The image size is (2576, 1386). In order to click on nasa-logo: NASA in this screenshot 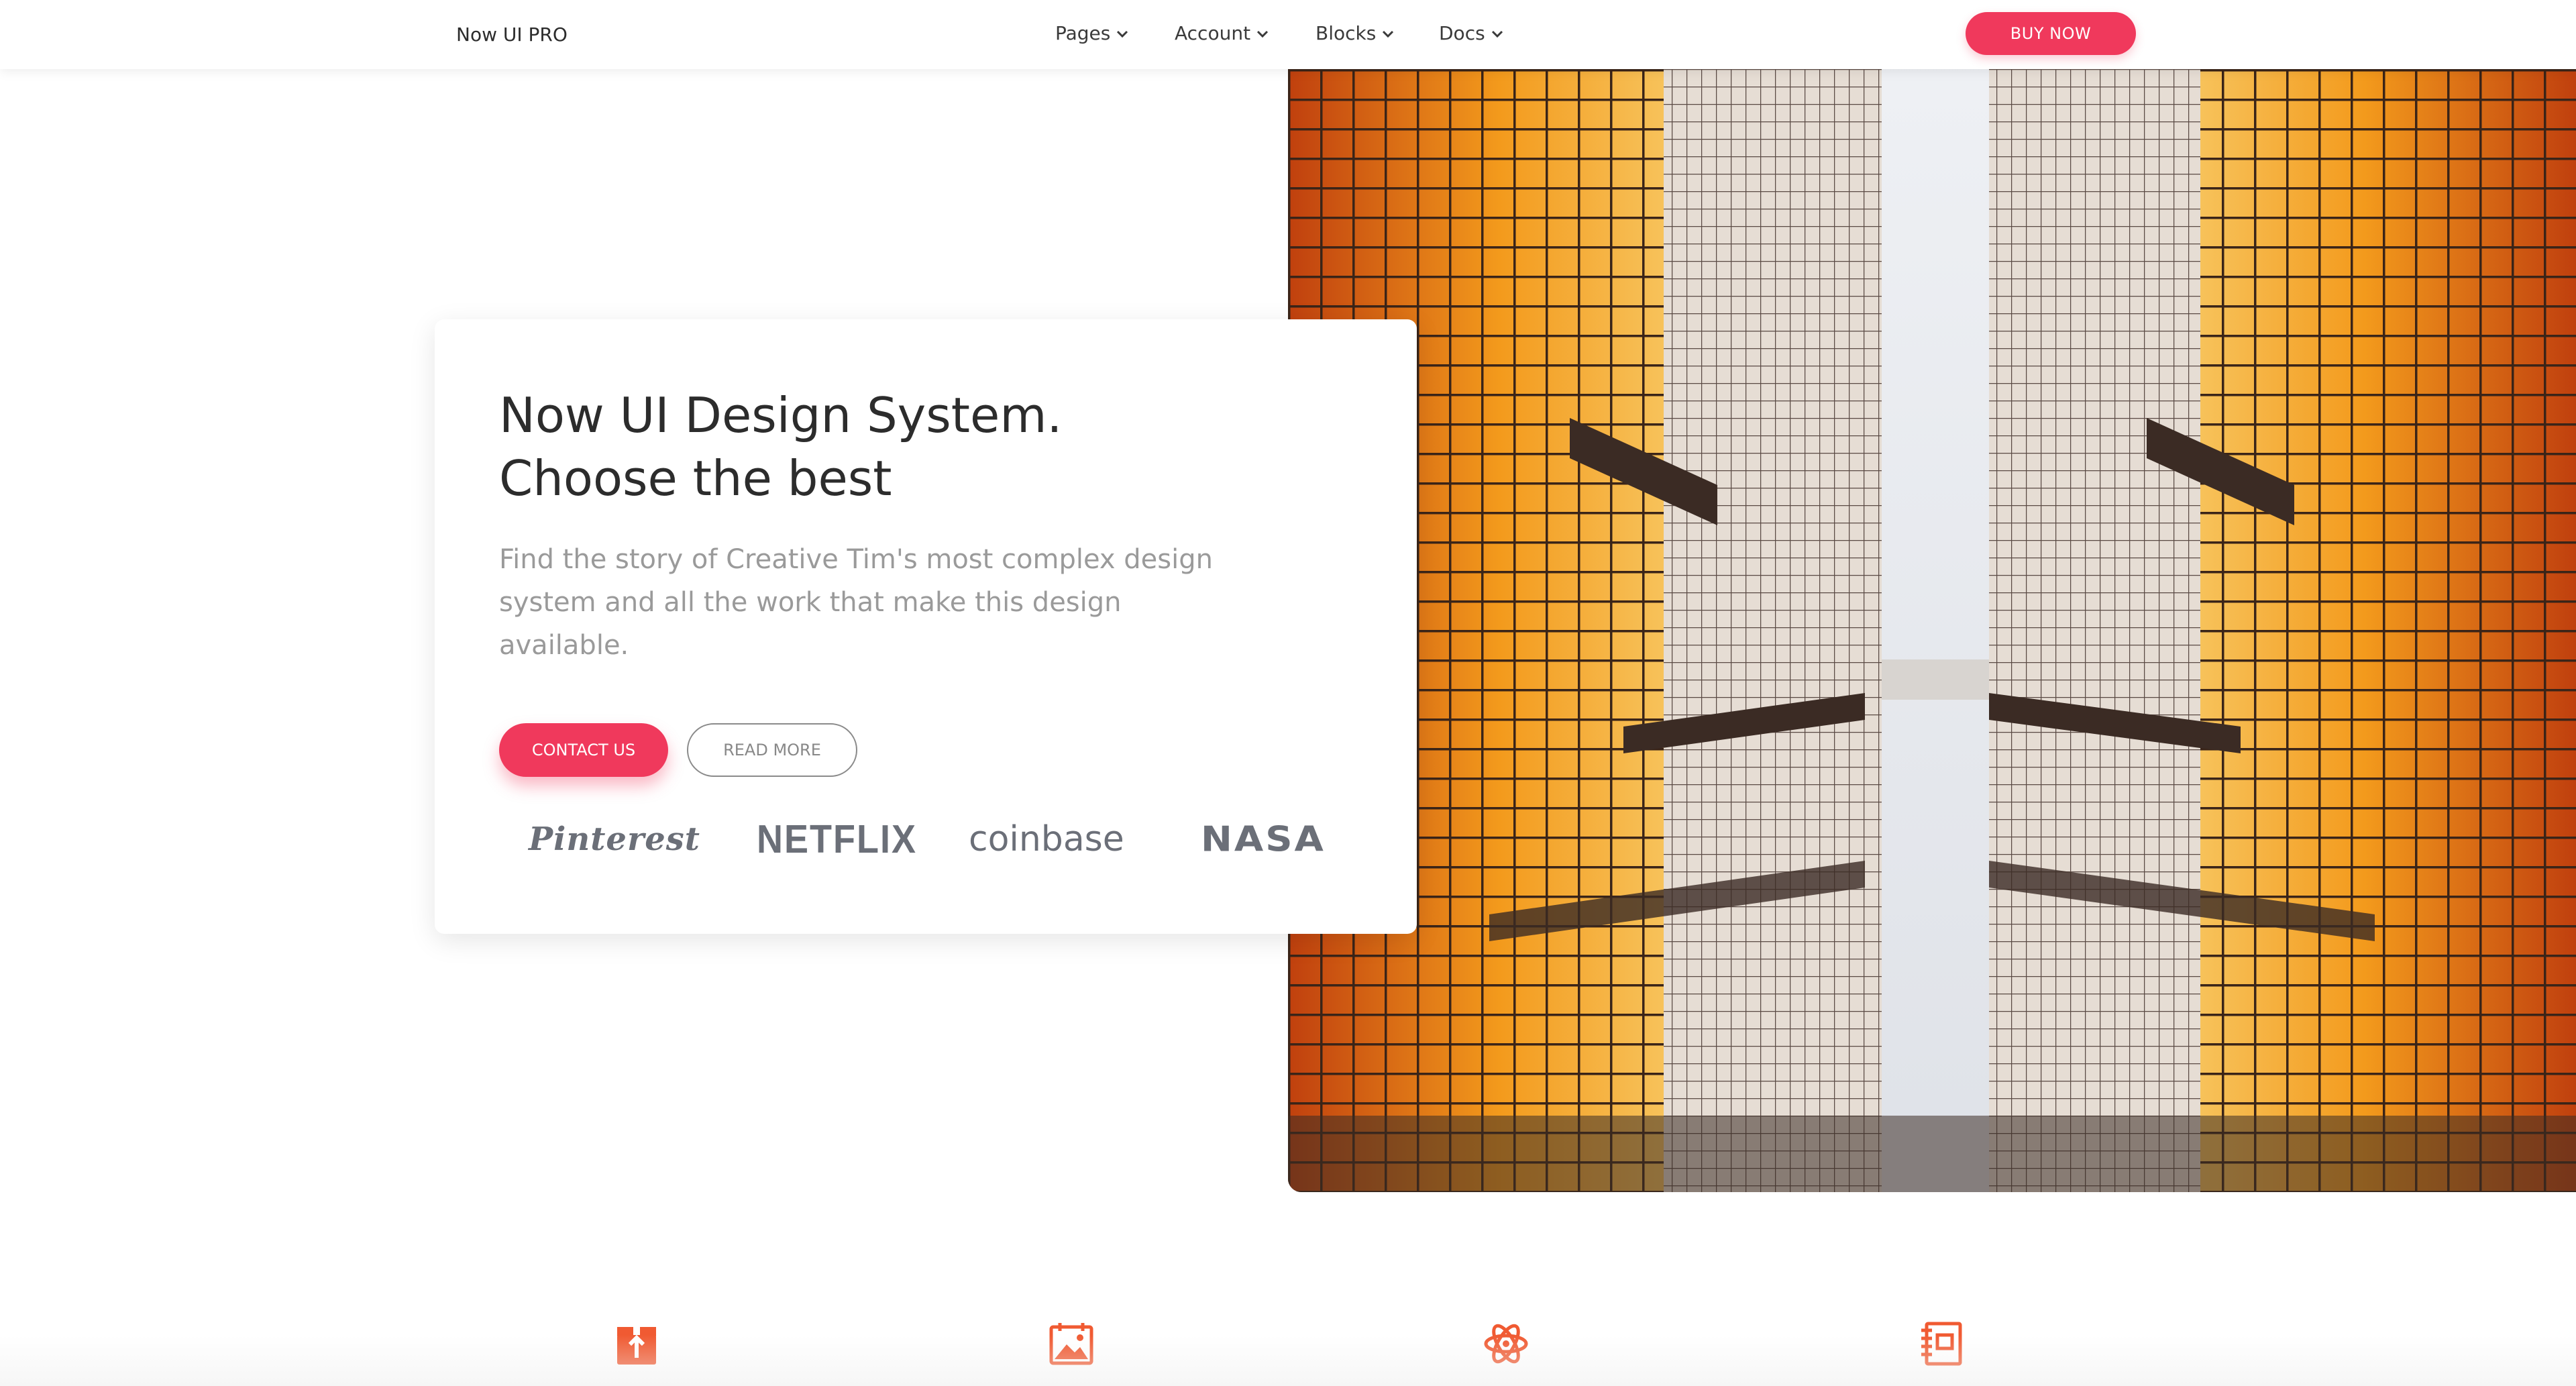, I will do `click(1263, 839)`.